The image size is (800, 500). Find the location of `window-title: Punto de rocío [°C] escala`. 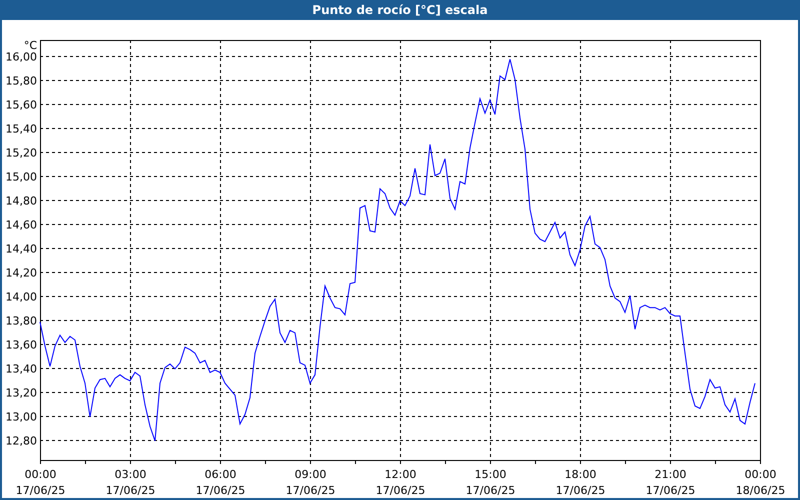

window-title: Punto de rocío [°C] escala is located at coordinates (400, 10).